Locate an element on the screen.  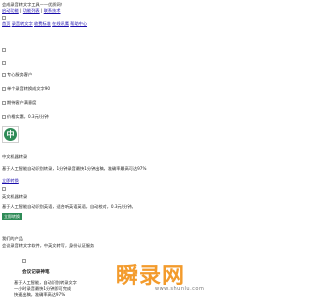
header-links: 启动功能 | 功能列表 | 联系技术 is located at coordinates (31, 10).